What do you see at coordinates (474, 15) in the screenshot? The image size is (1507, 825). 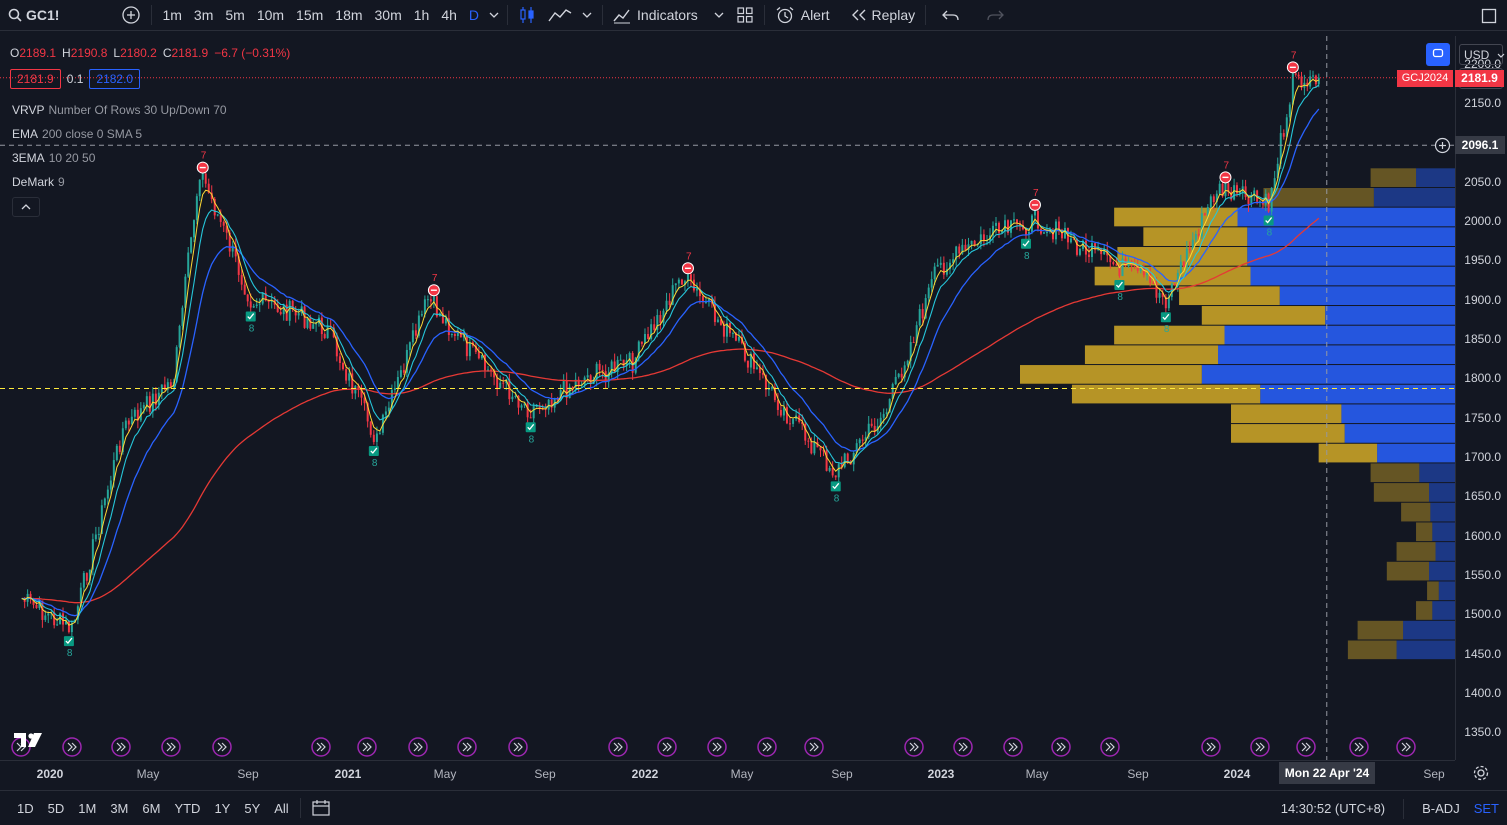 I see `interval-d: D` at bounding box center [474, 15].